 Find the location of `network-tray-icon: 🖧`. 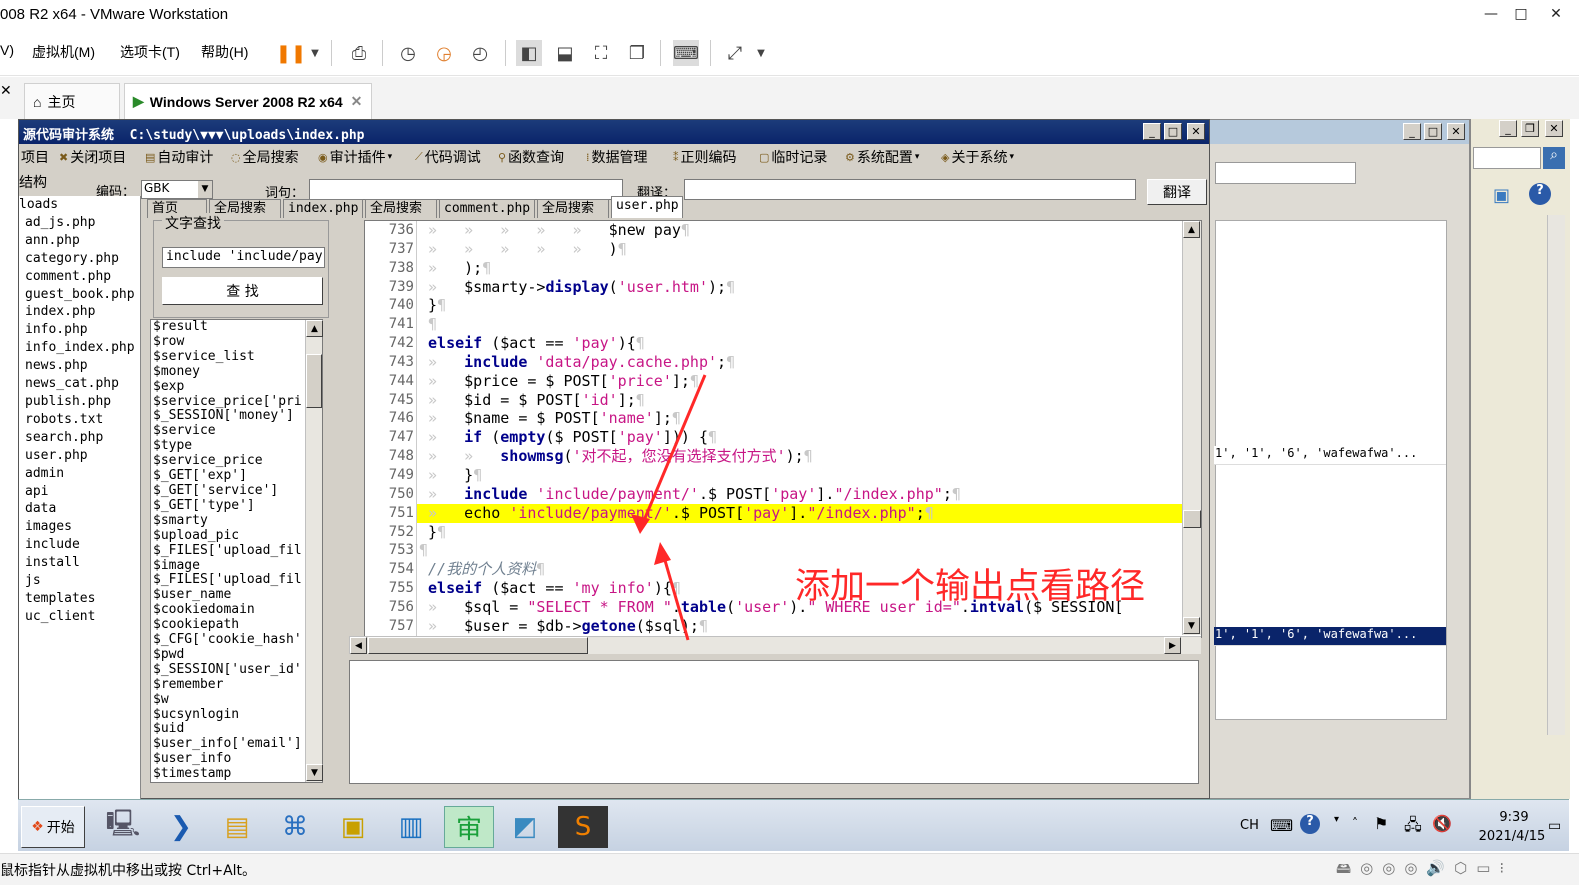

network-tray-icon: 🖧 is located at coordinates (1413, 827).